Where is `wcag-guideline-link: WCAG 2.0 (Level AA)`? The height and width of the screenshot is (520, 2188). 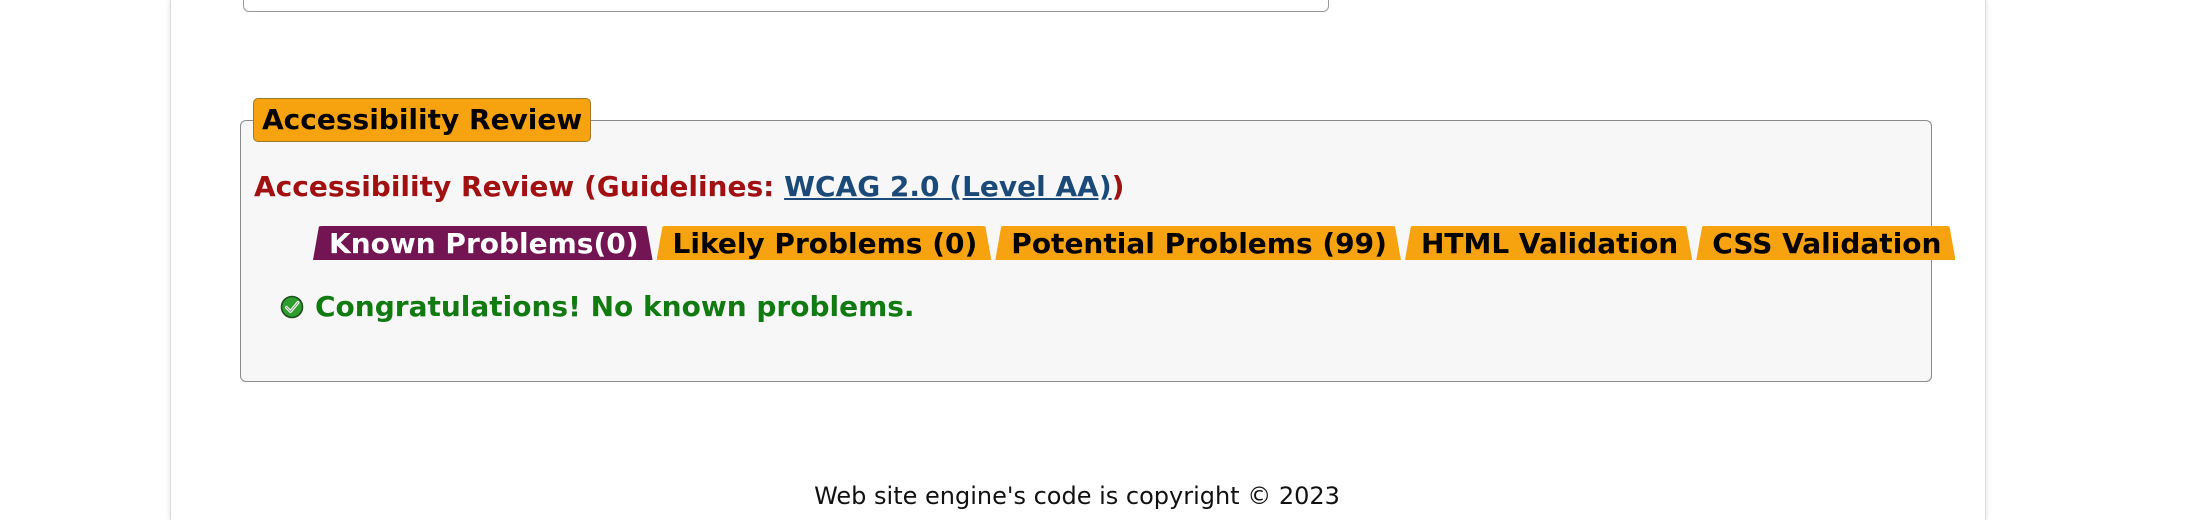
wcag-guideline-link: WCAG 2.0 (Level AA) is located at coordinates (948, 186).